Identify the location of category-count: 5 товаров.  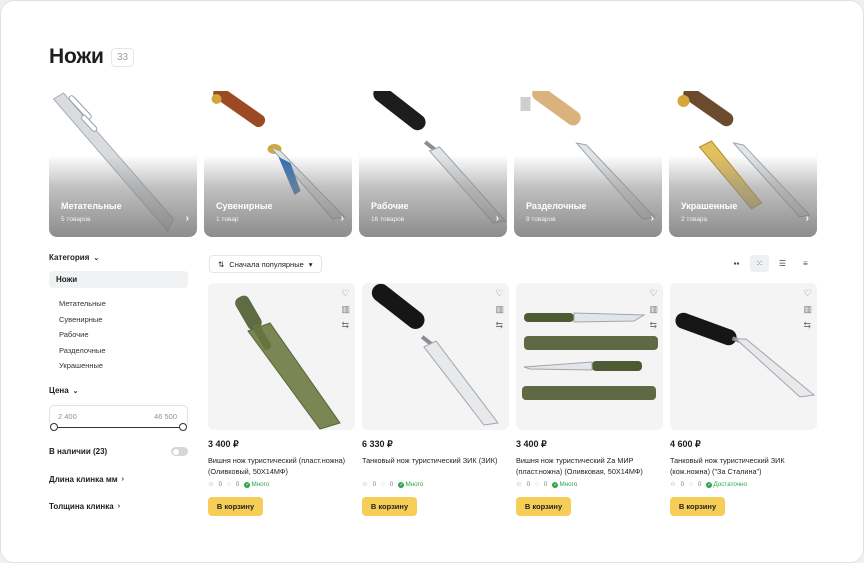
(76, 219).